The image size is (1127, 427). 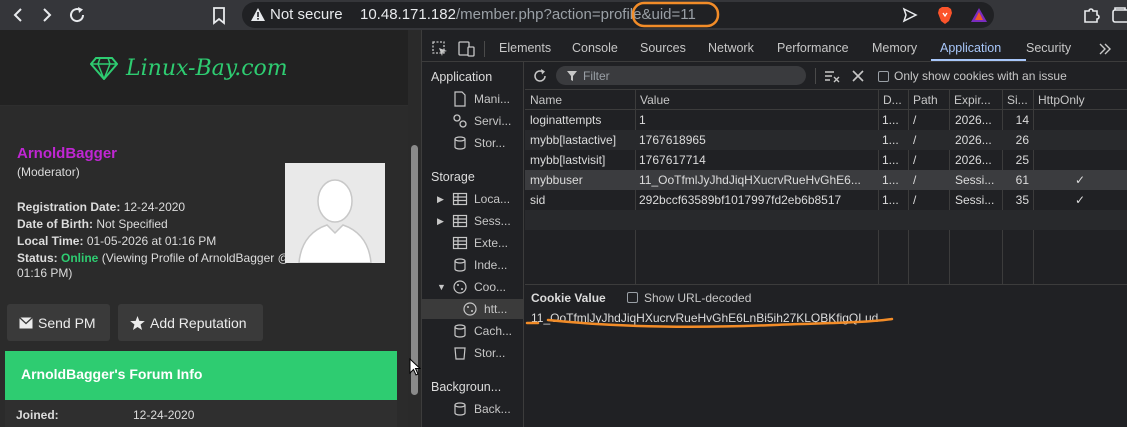 I want to click on cookie-size: 35, so click(x=1022, y=200).